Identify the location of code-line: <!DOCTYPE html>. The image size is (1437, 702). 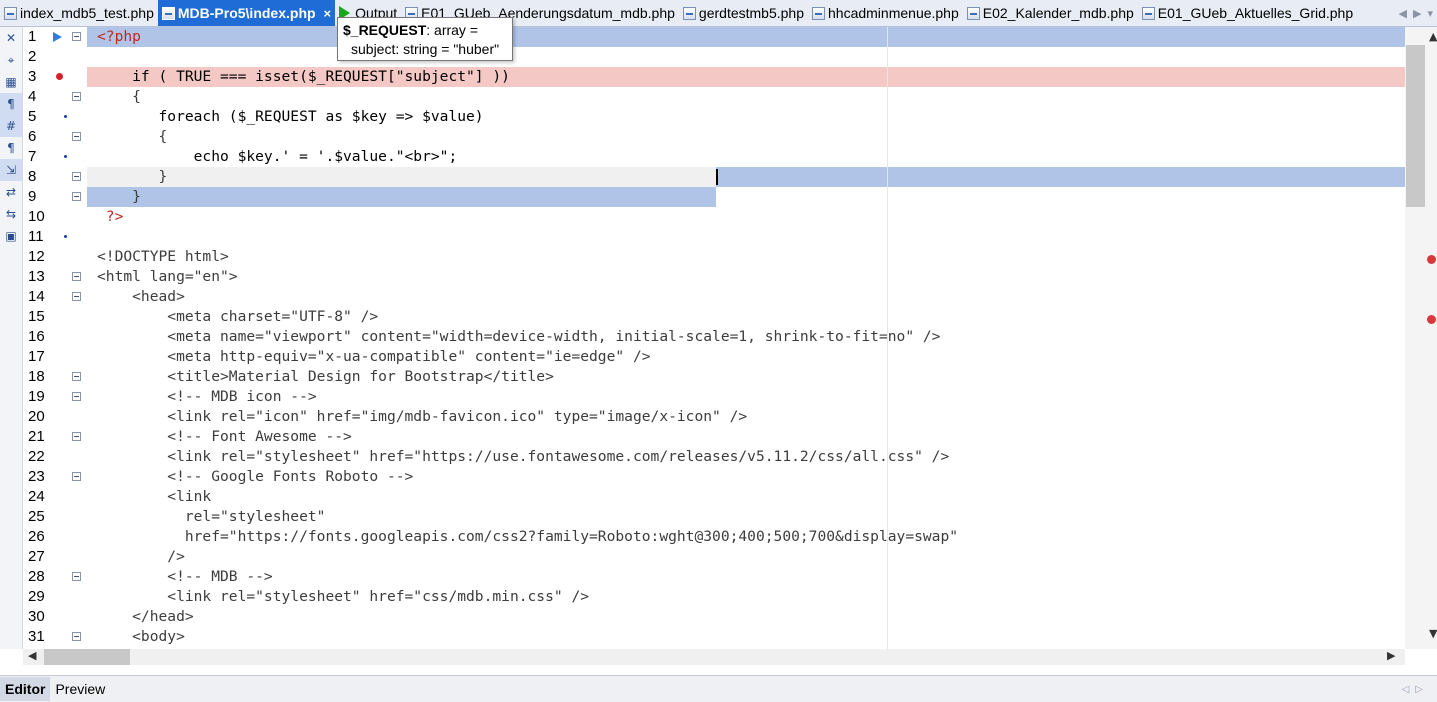
(163, 257).